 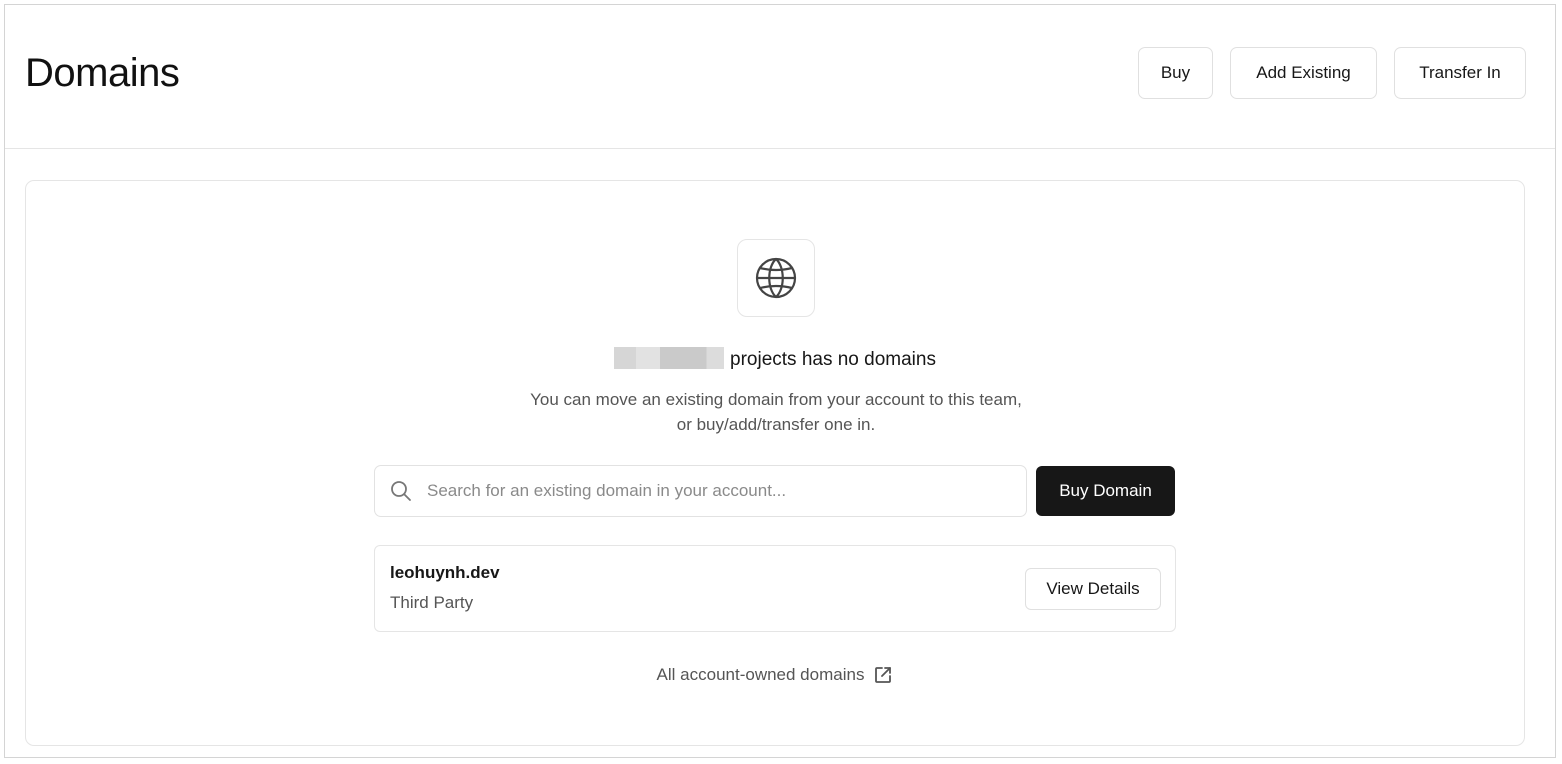 I want to click on buy-domain-button: Buy Domain, so click(x=1105, y=491).